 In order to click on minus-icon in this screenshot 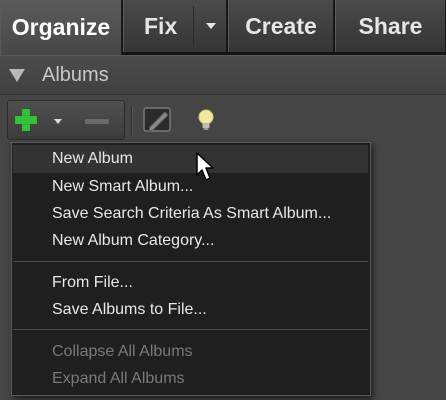, I will do `click(97, 121)`.